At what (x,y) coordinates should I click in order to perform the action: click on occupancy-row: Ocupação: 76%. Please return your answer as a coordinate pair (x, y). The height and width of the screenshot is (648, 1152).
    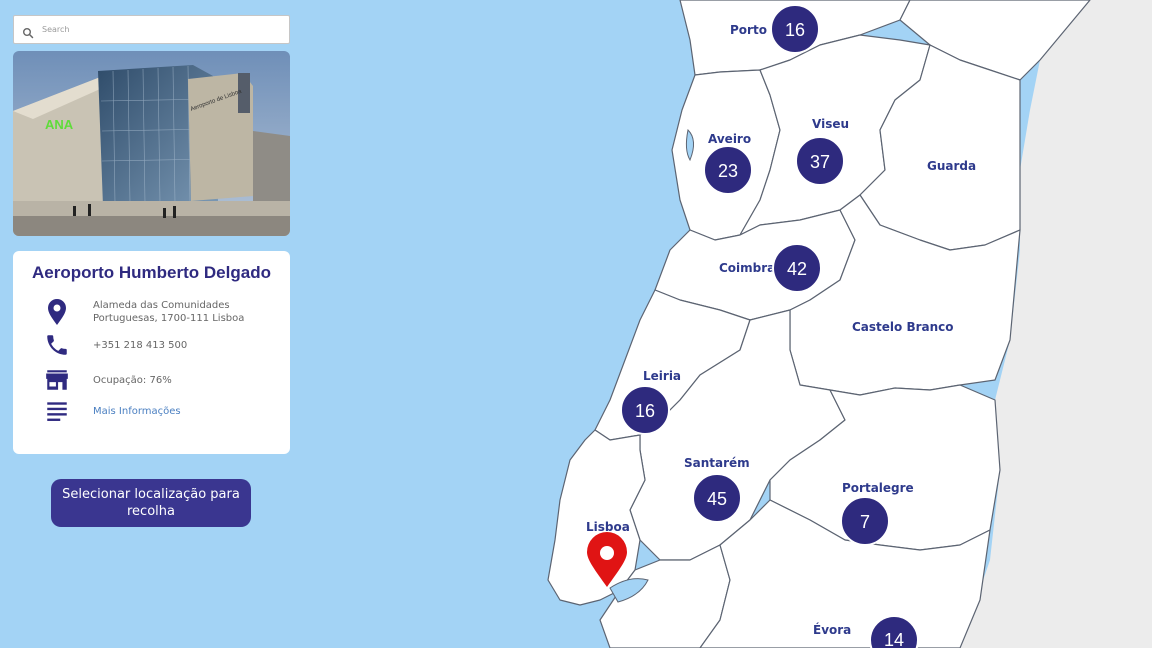
    Looking at the image, I should click on (163, 380).